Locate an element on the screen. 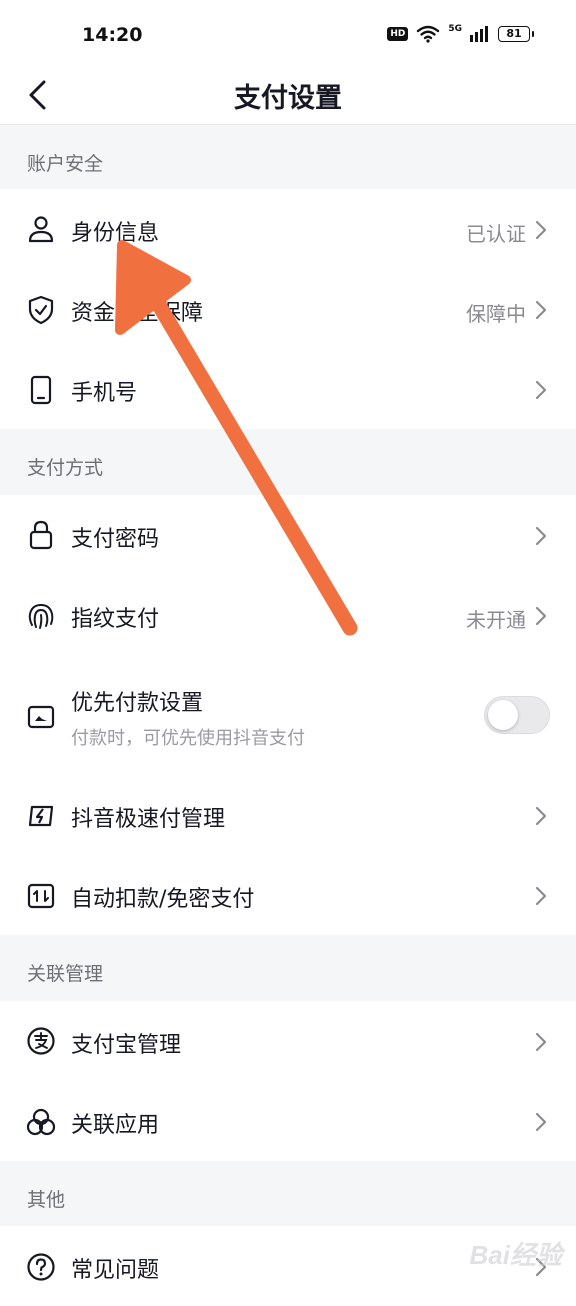 The width and height of the screenshot is (576, 1306). row-identity-info: 身份信息 已认证 is located at coordinates (288, 229).